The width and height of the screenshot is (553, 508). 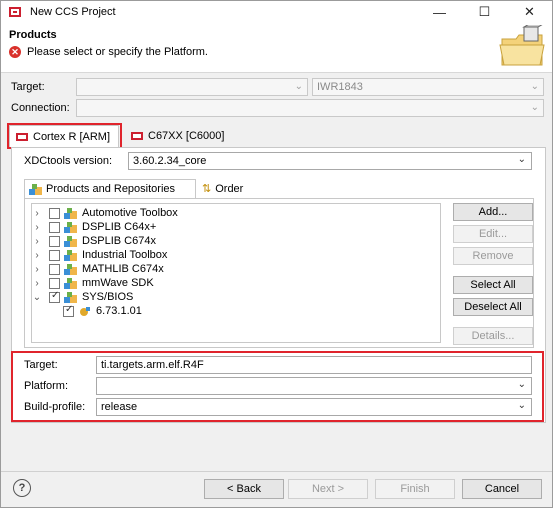 I want to click on select-all-button: Select All, so click(x=493, y=285).